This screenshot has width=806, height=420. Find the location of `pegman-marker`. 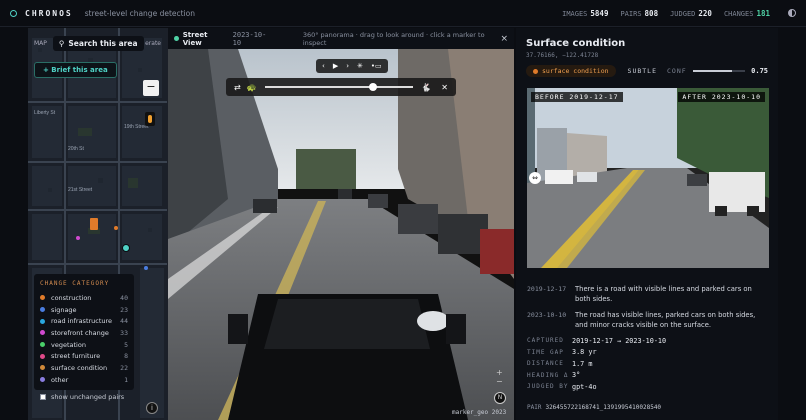

pegman-marker is located at coordinates (94, 224).